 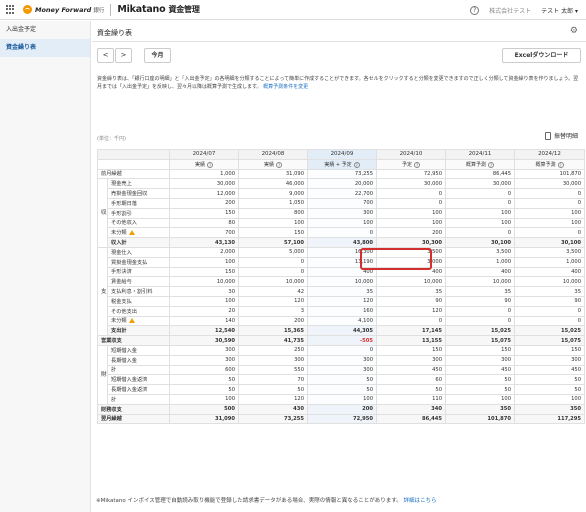 I want to click on value-cell: 41,735, so click(x=273, y=340).